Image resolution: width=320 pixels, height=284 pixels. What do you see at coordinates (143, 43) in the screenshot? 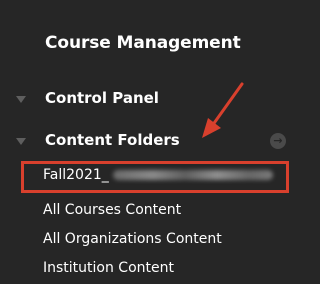
I see `course-management-heading: Course Management` at bounding box center [143, 43].